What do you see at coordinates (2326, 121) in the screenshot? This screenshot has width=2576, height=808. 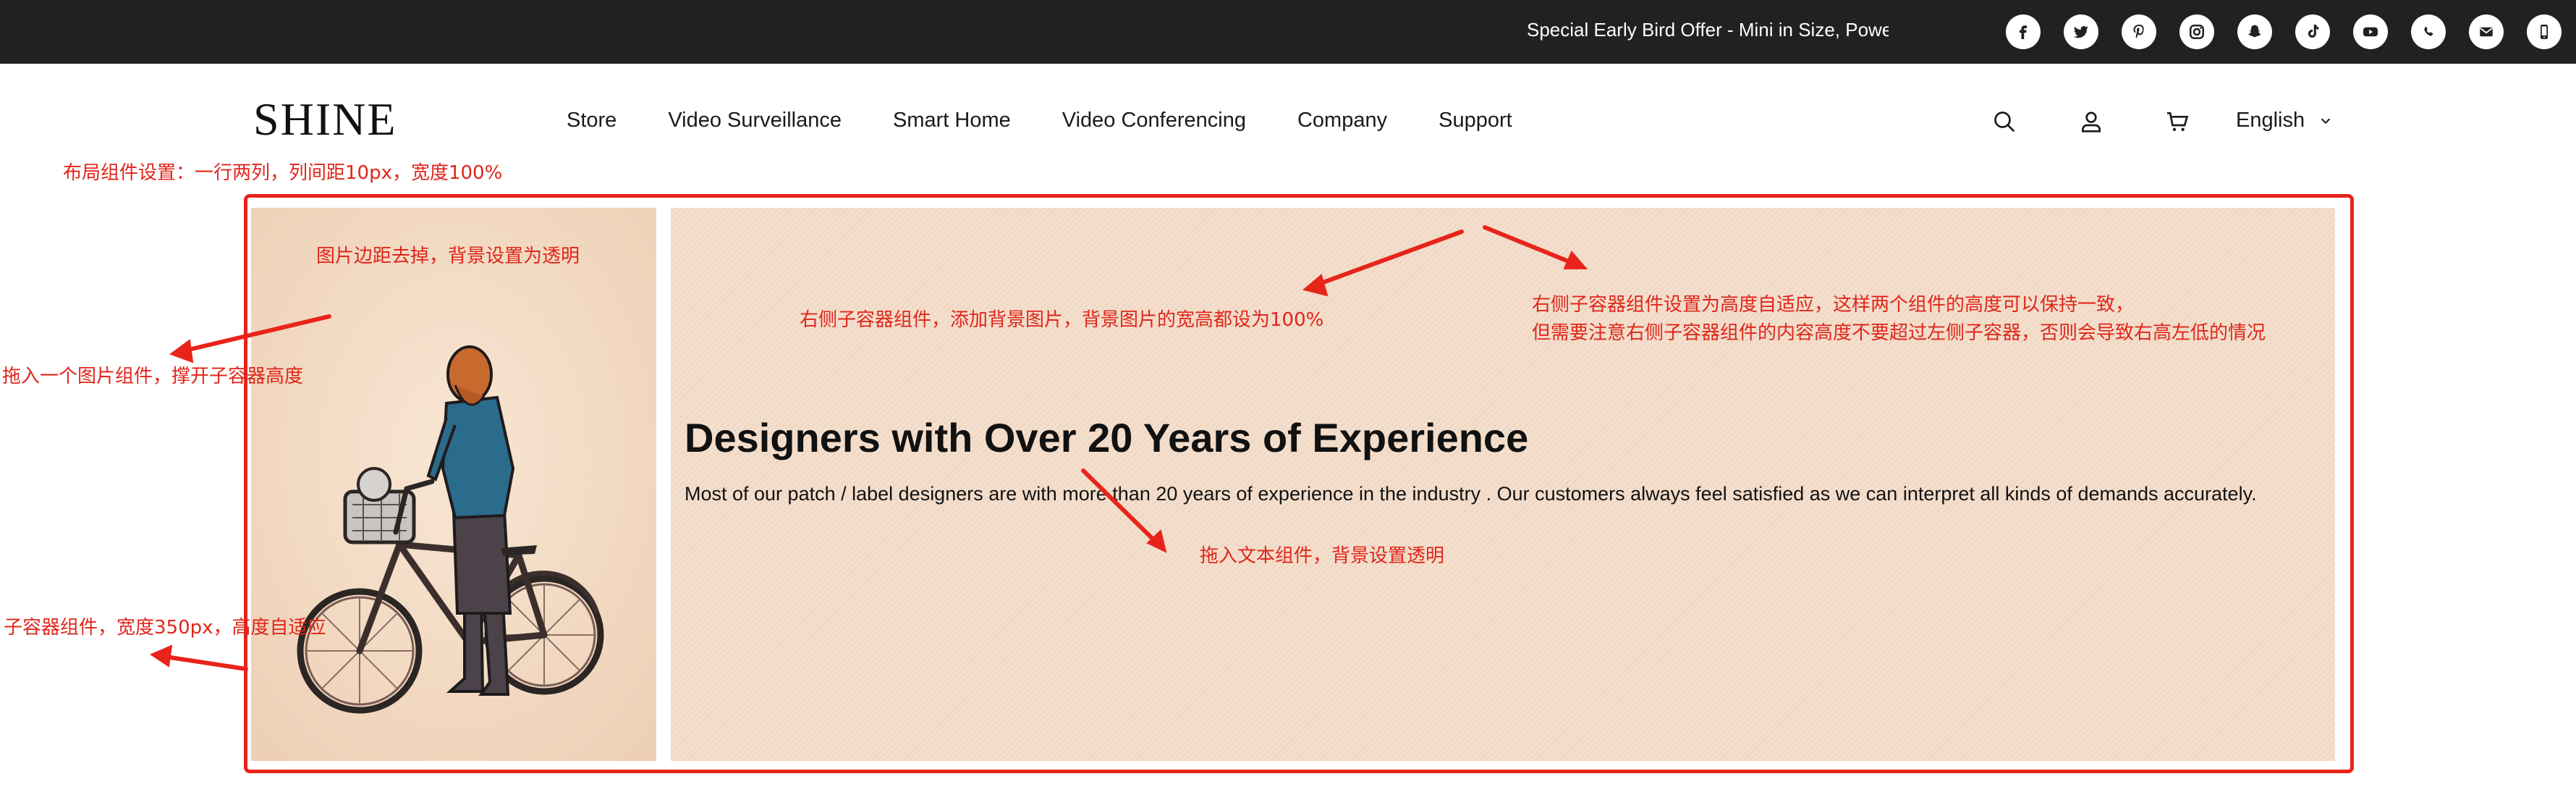 I see `chevron-down-icon` at bounding box center [2326, 121].